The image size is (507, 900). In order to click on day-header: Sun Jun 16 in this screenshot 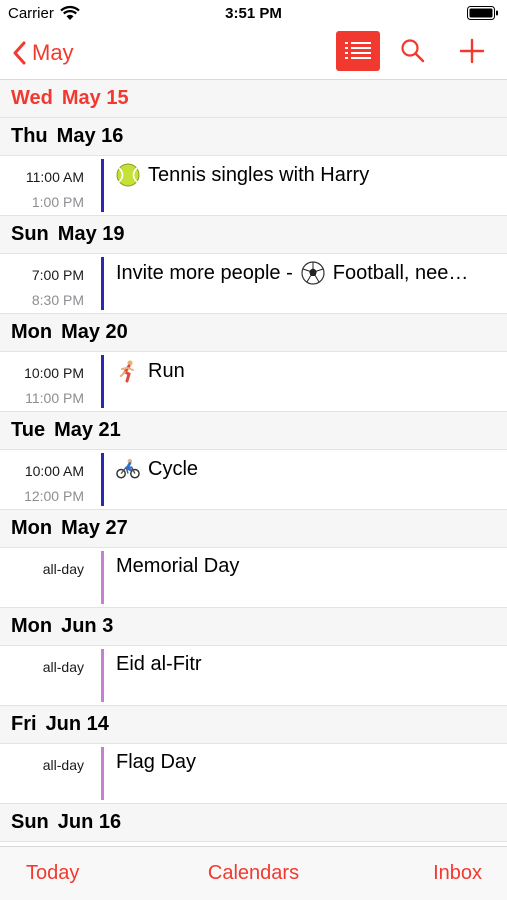, I will do `click(253, 823)`.